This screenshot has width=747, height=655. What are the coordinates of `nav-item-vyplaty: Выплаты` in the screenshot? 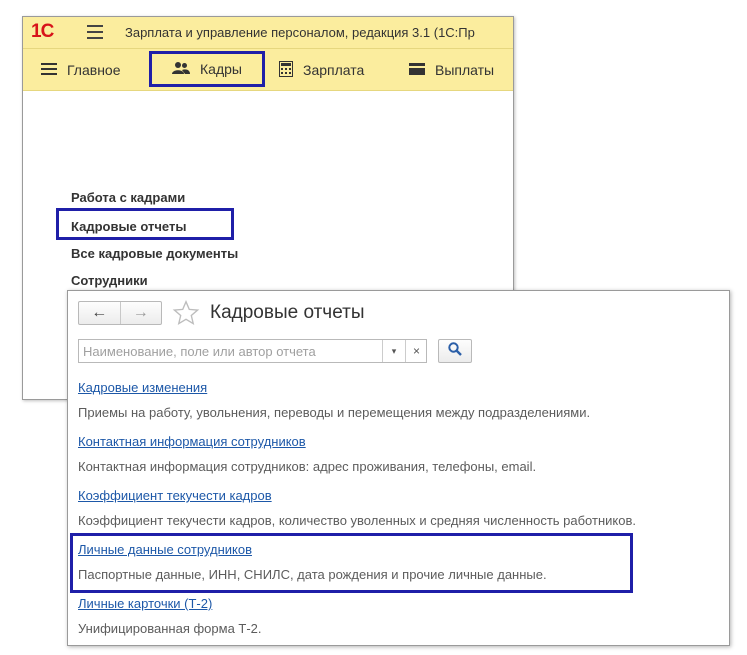 It's located at (451, 70).